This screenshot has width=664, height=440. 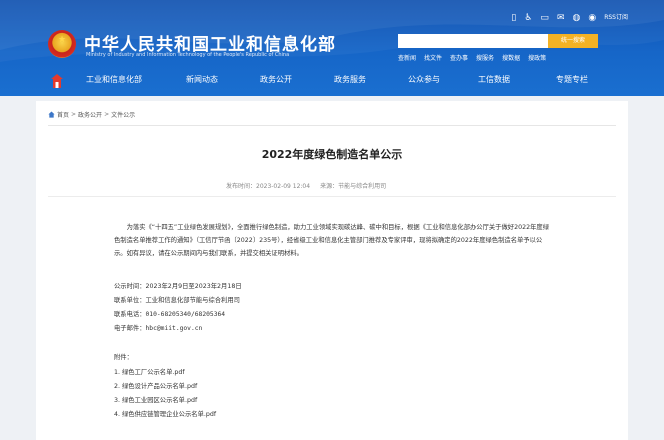 What do you see at coordinates (123, 114) in the screenshot?
I see `breadcrumb-file-notice: 文件公示` at bounding box center [123, 114].